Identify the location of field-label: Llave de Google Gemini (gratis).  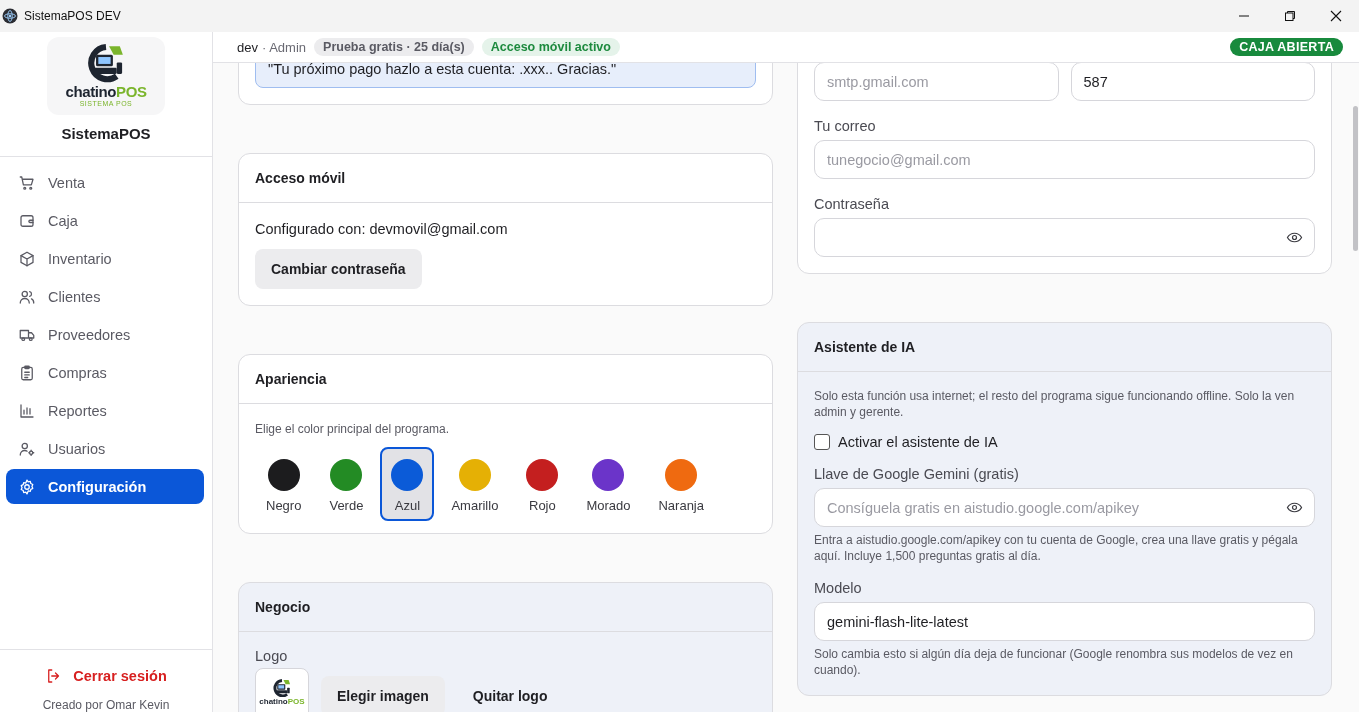
(917, 474).